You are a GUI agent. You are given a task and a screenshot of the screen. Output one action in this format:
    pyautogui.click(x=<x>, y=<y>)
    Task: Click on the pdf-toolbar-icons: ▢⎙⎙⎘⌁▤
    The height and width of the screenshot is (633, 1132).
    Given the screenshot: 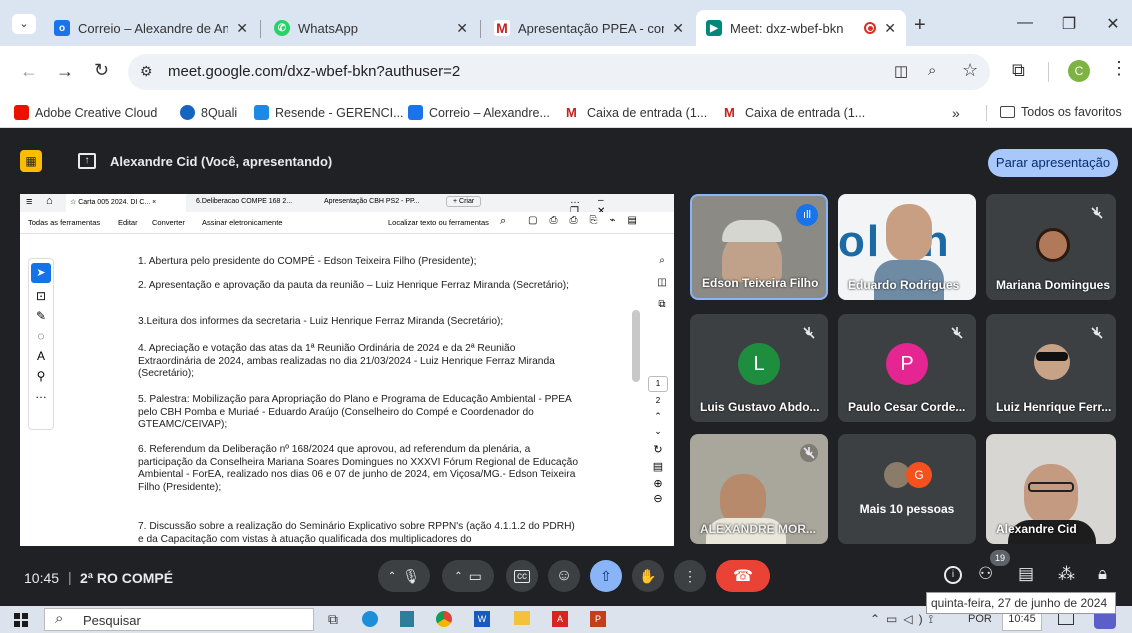 What is the action you would take?
    pyautogui.click(x=588, y=220)
    